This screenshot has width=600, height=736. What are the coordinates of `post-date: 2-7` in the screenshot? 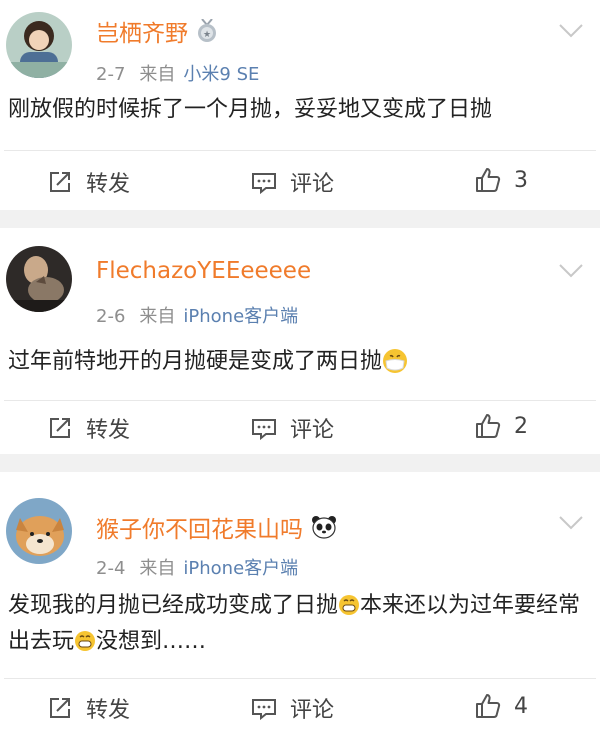 It's located at (111, 74).